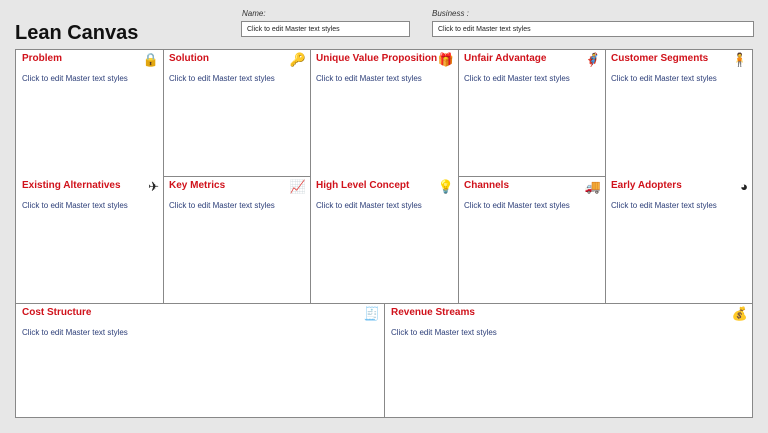 The height and width of the screenshot is (433, 768). I want to click on name-field: Click to edit Master text styles, so click(325, 29).